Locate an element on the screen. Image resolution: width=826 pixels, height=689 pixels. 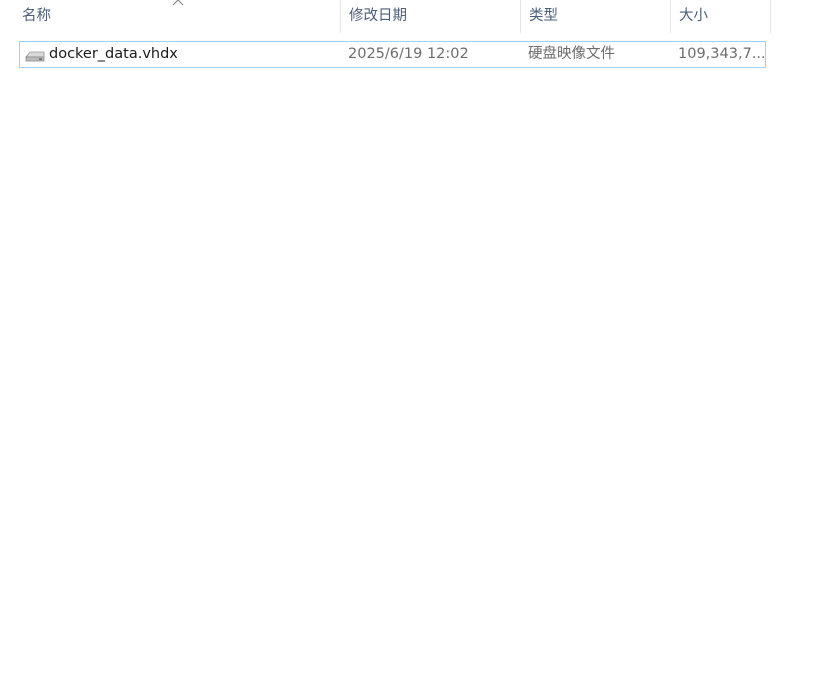
disk-image-icon is located at coordinates (35, 56).